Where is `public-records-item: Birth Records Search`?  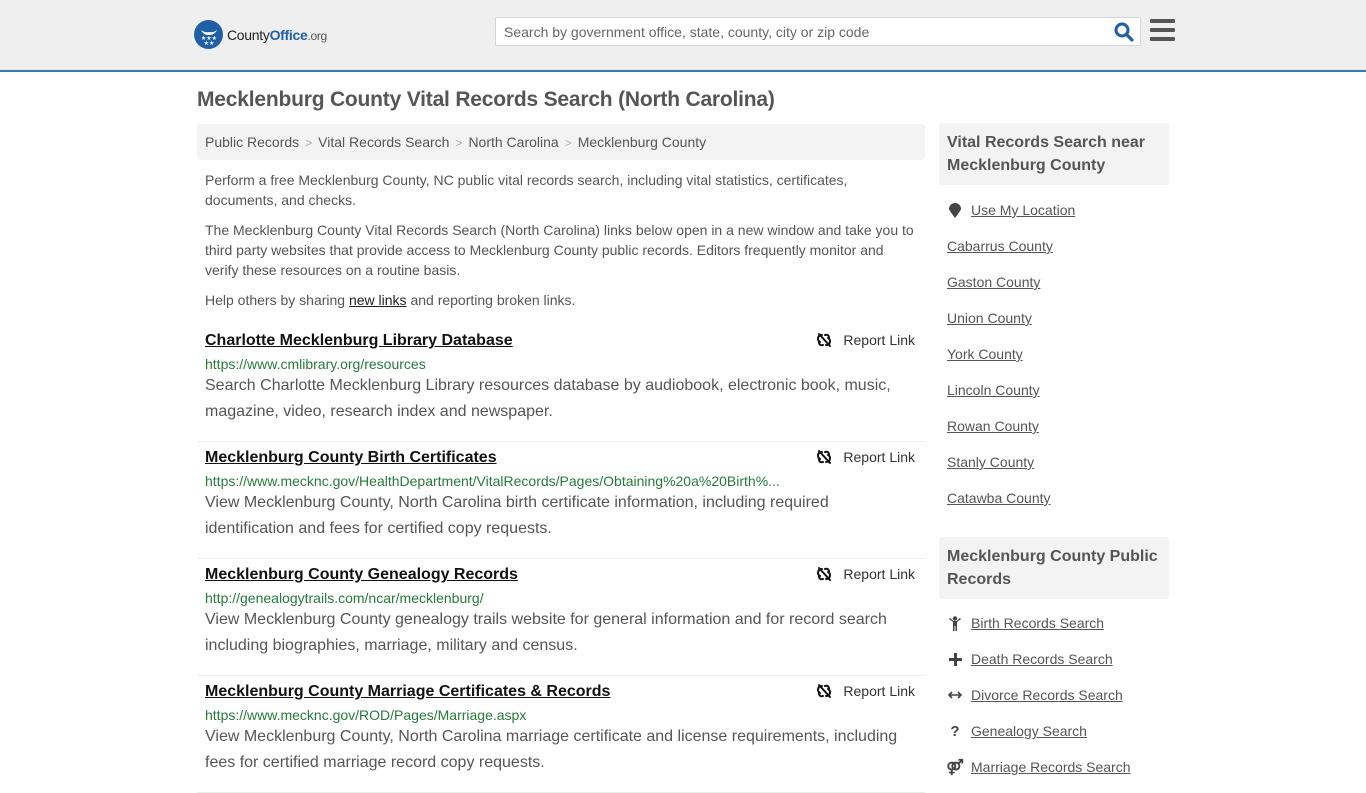 public-records-item: Birth Records Search is located at coordinates (1058, 623).